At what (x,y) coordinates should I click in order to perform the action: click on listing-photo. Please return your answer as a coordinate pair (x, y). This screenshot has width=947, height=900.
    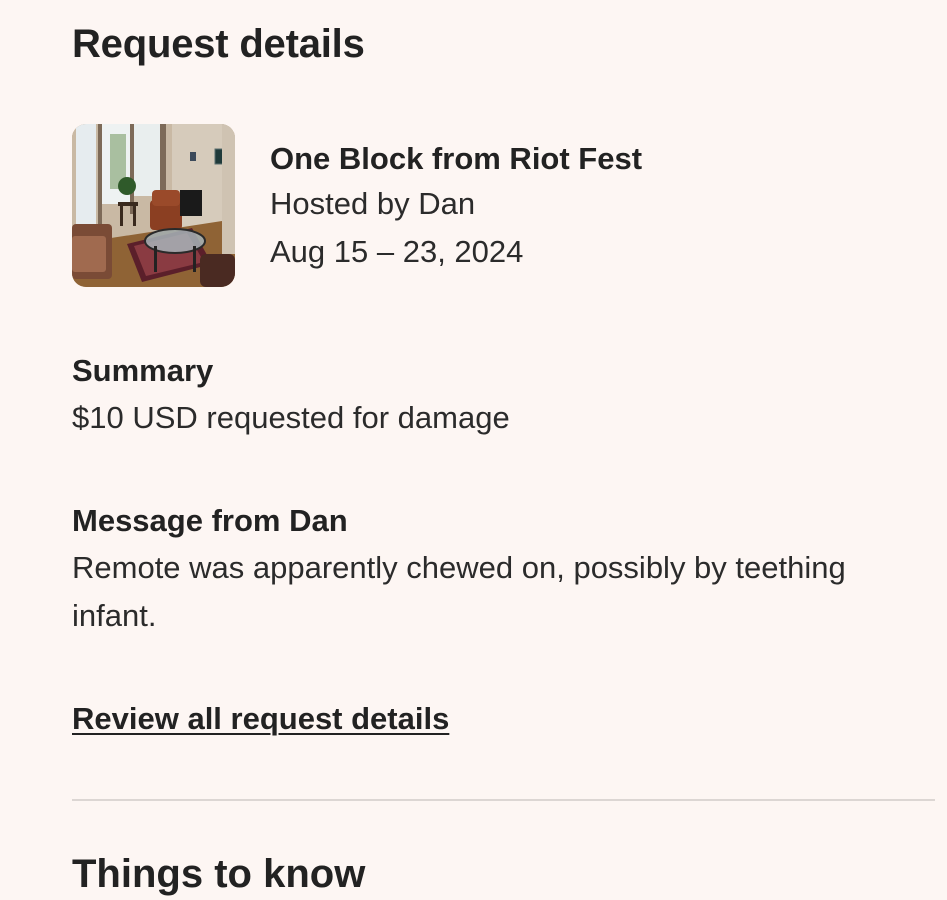
    Looking at the image, I should click on (153, 205).